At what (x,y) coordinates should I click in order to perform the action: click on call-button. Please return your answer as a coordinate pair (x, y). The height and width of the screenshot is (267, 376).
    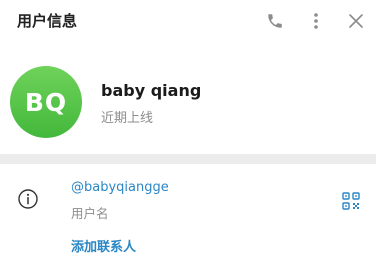
    Looking at the image, I should click on (275, 21).